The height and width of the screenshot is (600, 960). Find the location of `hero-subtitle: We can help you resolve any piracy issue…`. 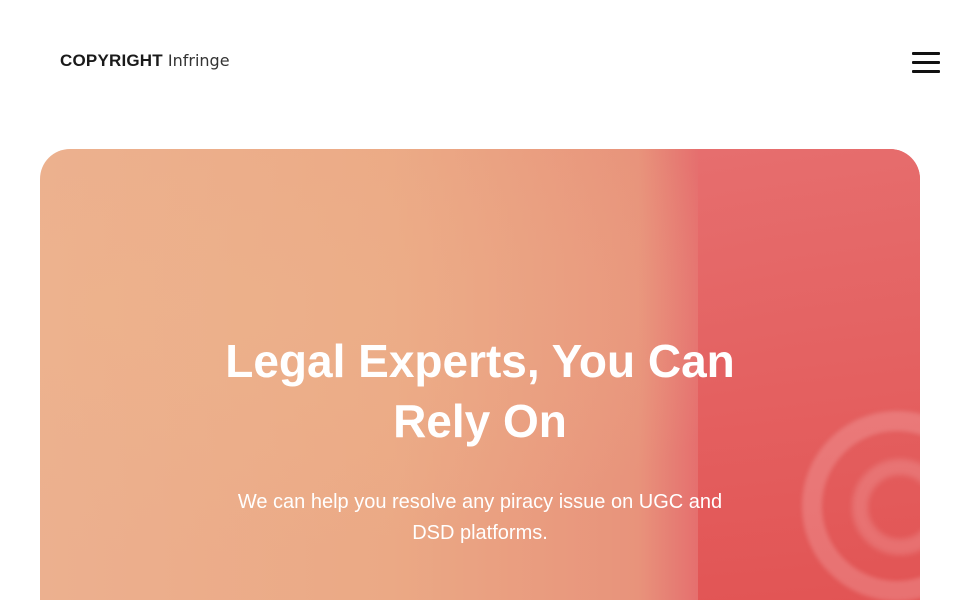

hero-subtitle: We can help you resolve any piracy issue… is located at coordinates (480, 517).